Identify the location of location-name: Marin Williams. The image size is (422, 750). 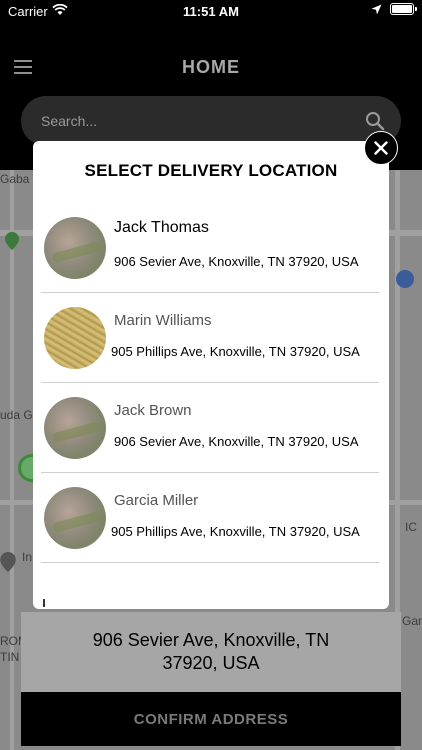
(163, 320).